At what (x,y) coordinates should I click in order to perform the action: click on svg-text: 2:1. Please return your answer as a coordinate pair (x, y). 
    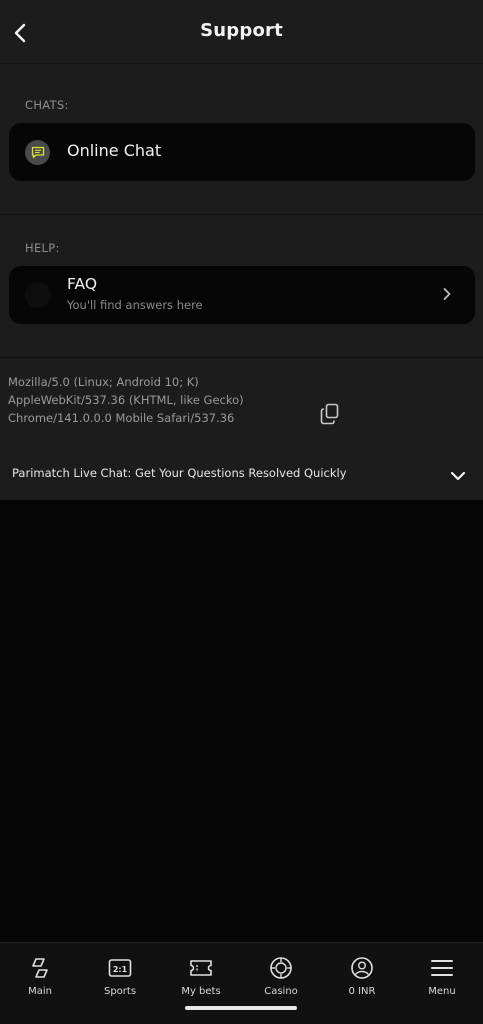
    Looking at the image, I should click on (120, 969).